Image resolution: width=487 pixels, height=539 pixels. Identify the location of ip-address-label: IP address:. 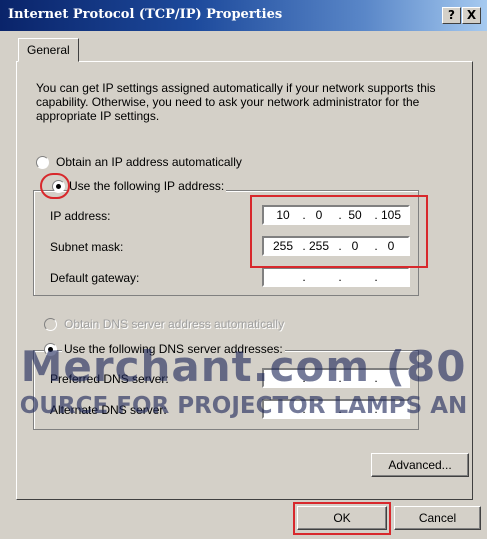
(80, 216).